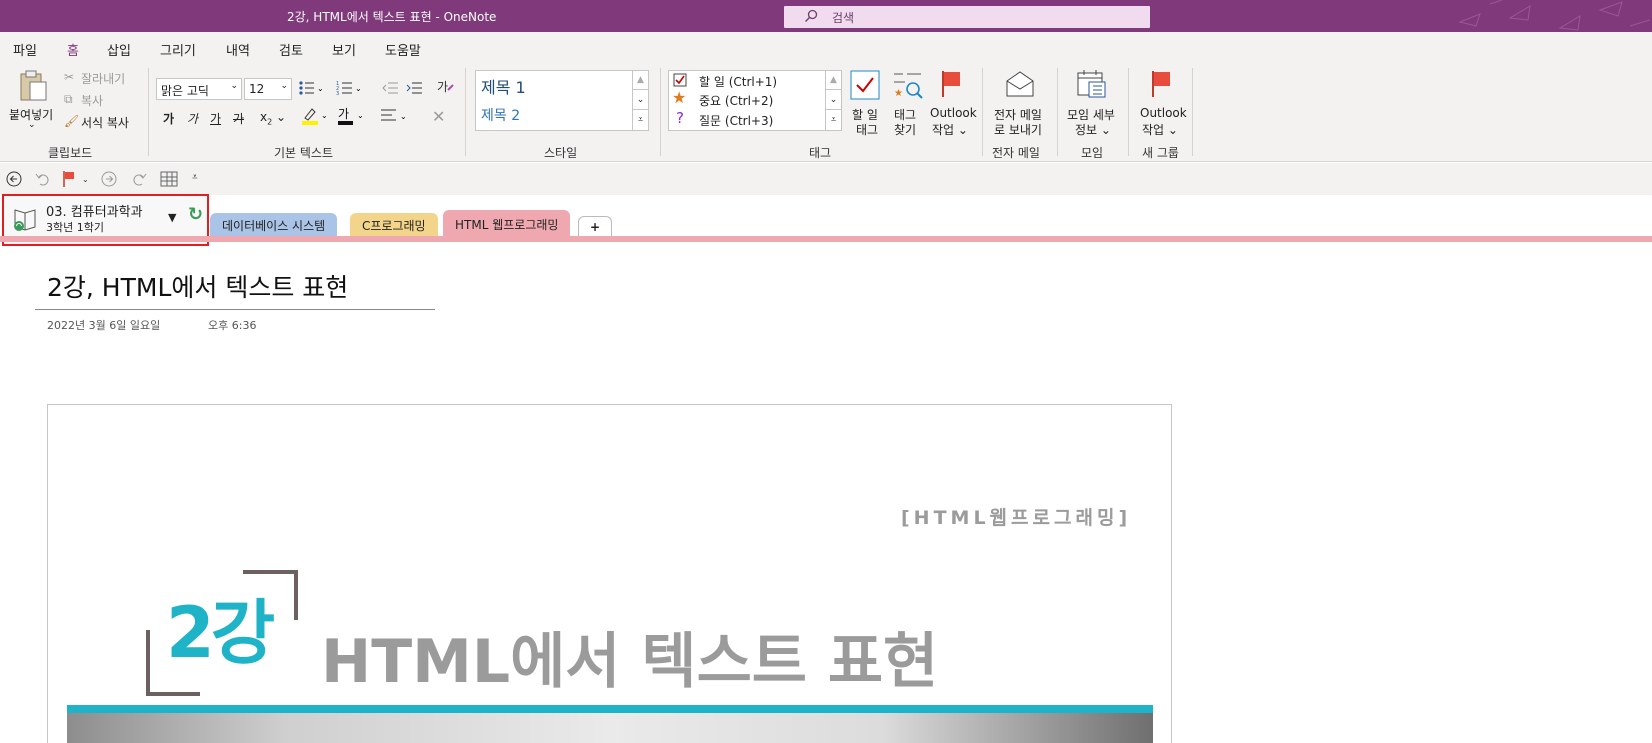 This screenshot has width=1652, height=743. I want to click on increase-indent-icon, so click(414, 88).